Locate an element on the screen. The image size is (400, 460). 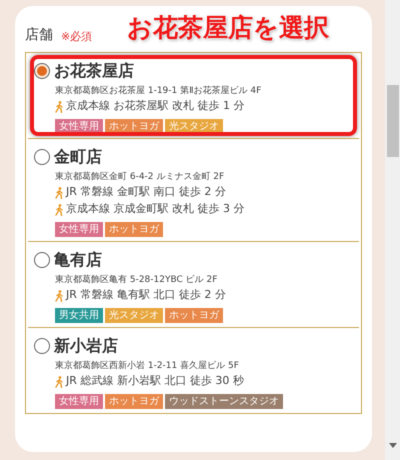
annotation-text: お花茶屋店を選択 is located at coordinates (228, 28).